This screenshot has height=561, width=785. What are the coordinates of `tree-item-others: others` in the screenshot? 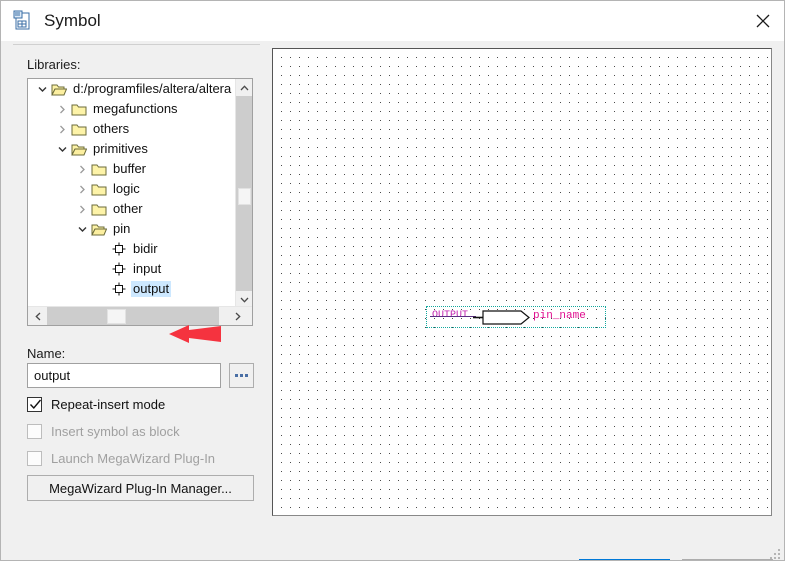 It's located at (140, 129).